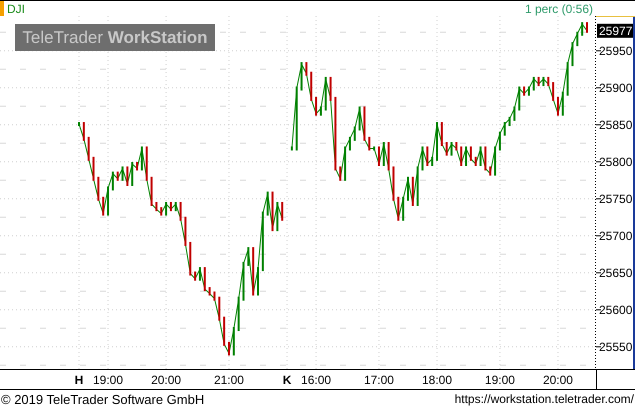 The width and height of the screenshot is (635, 408). I want to click on copyright-text: © 2019 TeleTrader Software GmbH, so click(102, 399).